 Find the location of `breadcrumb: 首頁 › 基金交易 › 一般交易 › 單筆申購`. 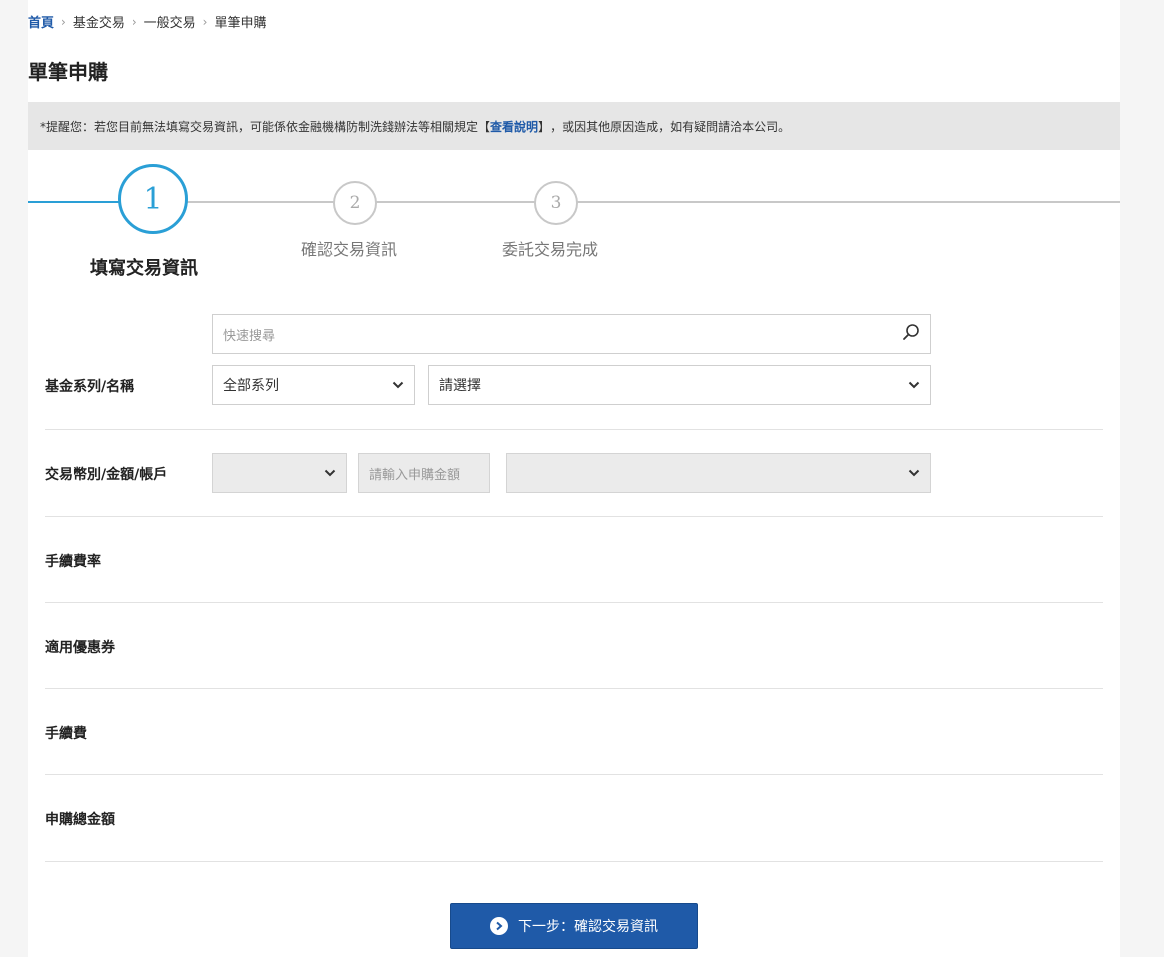

breadcrumb: 首頁 › 基金交易 › 一般交易 › 單筆申購 is located at coordinates (147, 22).